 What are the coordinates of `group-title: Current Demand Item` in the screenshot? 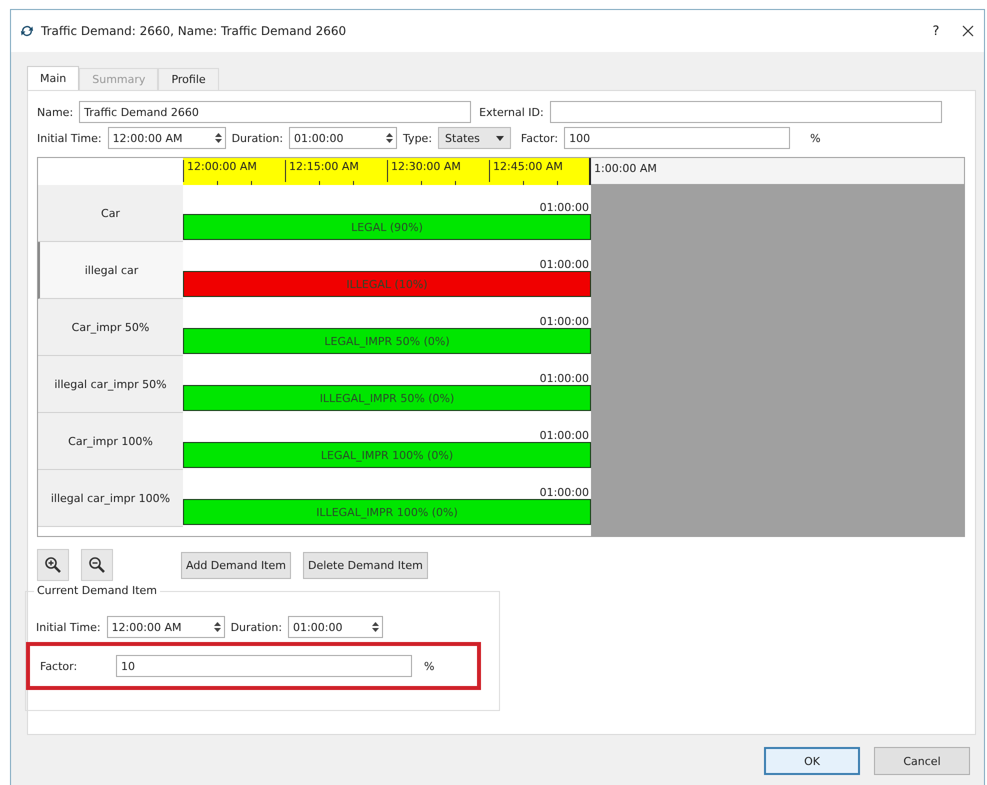 It's located at (97, 590).